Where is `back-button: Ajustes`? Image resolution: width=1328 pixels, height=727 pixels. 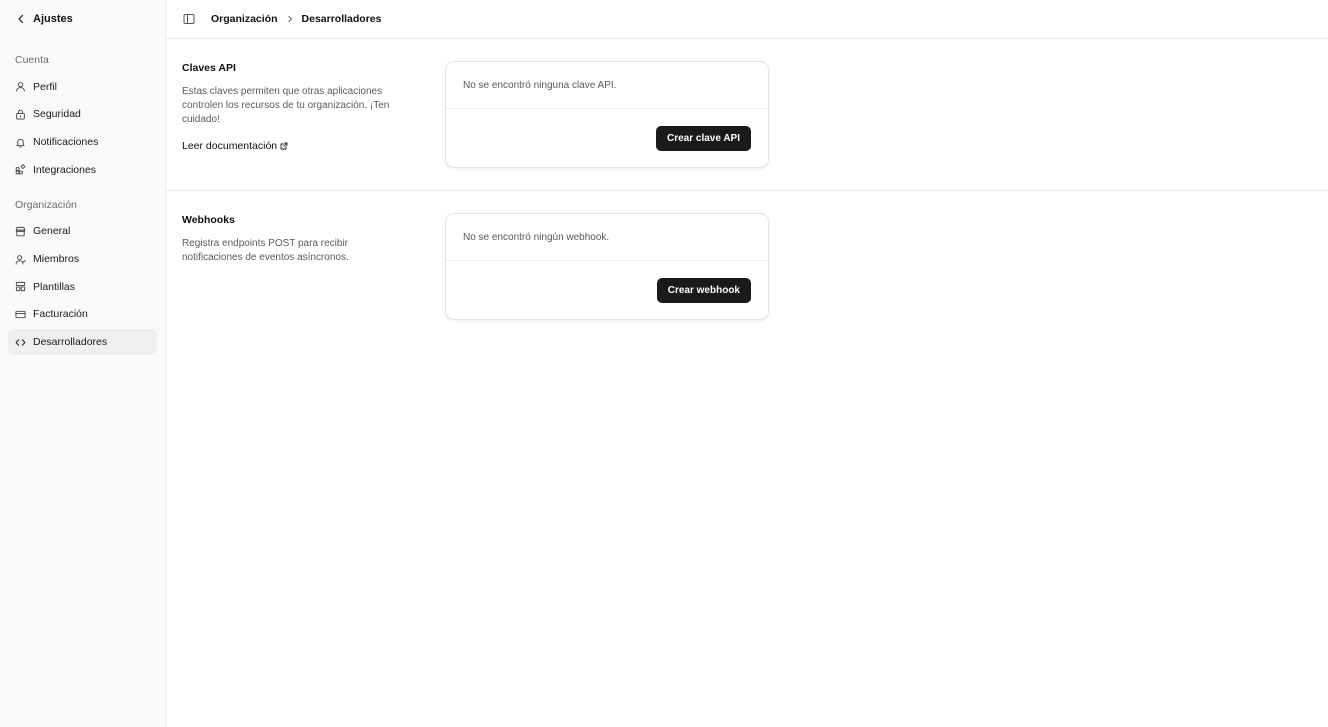
back-button: Ajustes is located at coordinates (82, 19).